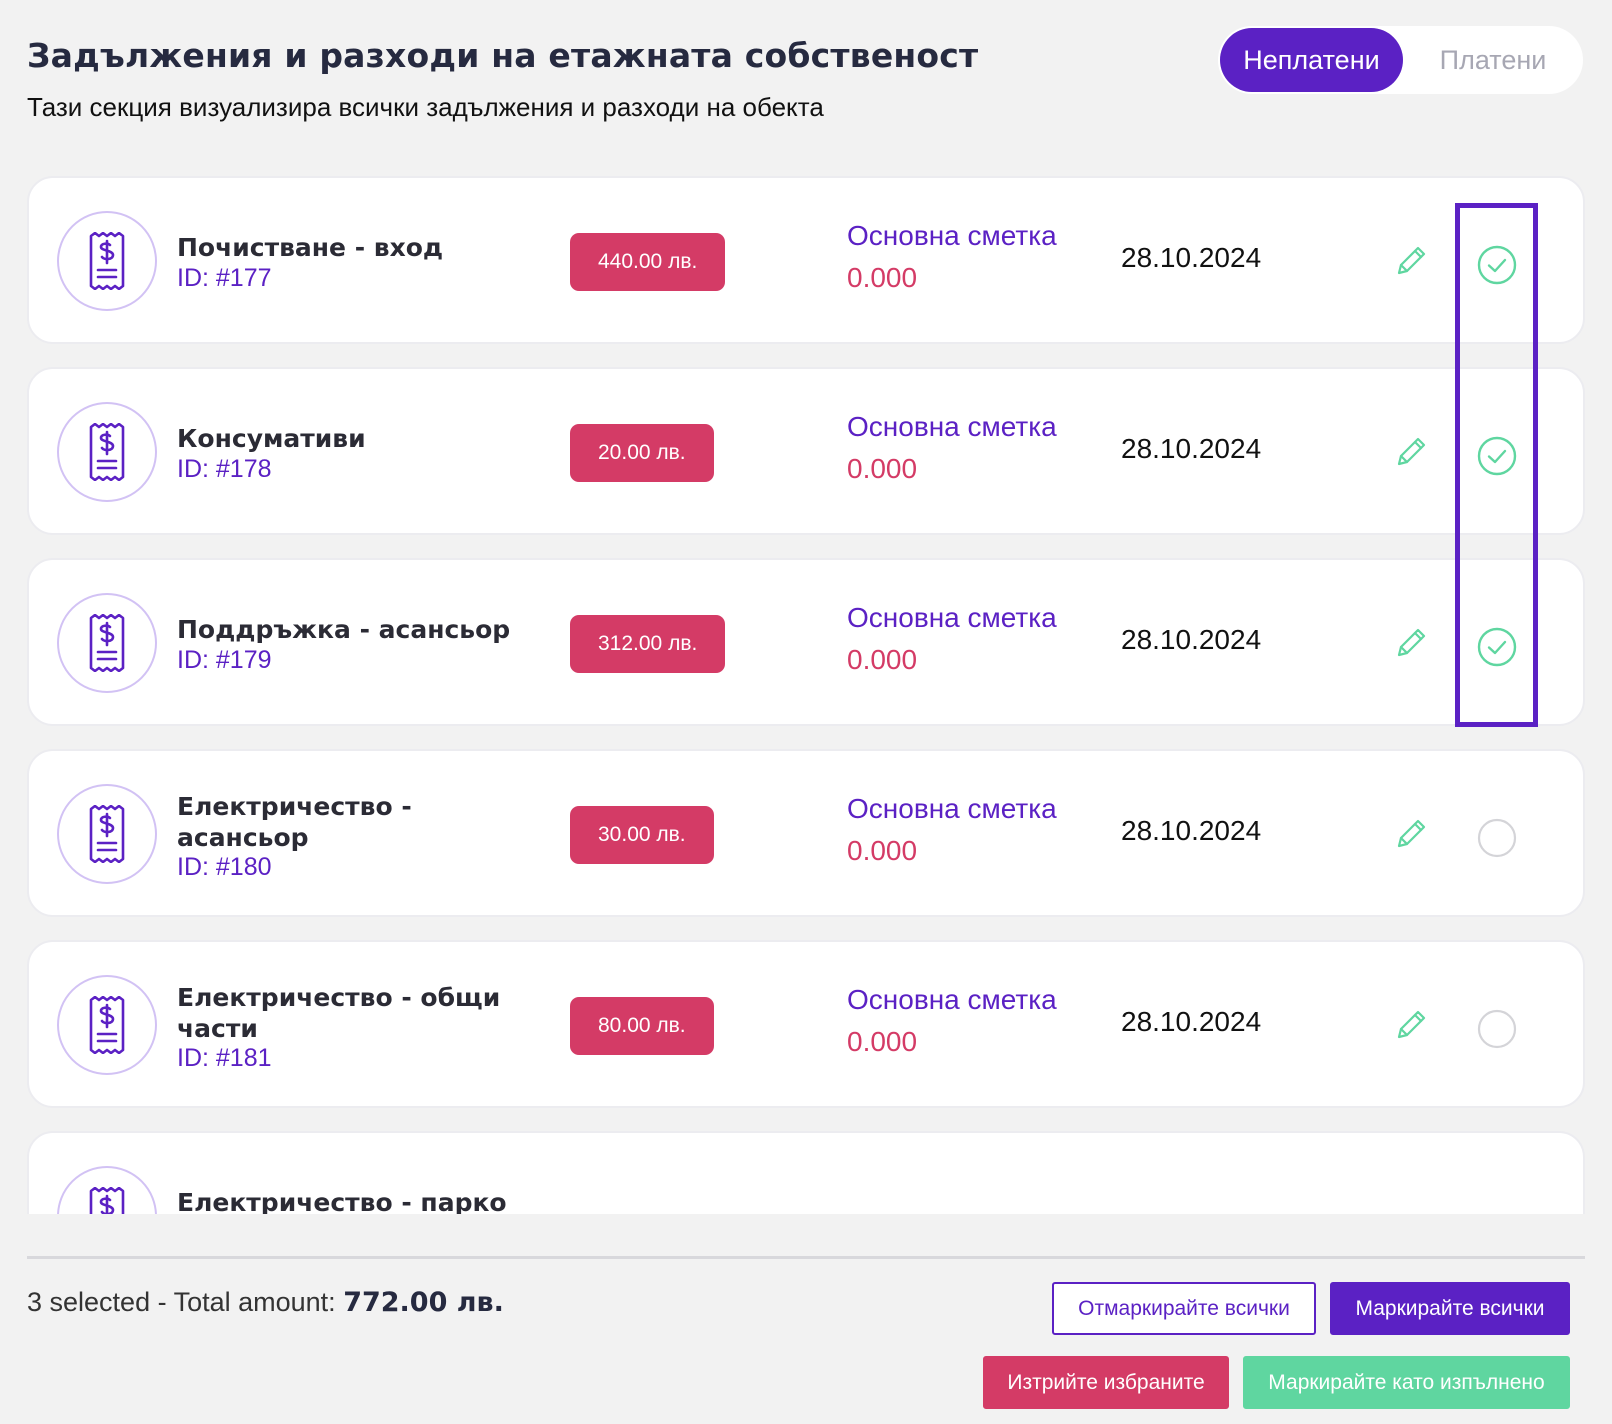 This screenshot has height=1424, width=1612. I want to click on tab-unpaid: Неплатени, so click(1311, 60).